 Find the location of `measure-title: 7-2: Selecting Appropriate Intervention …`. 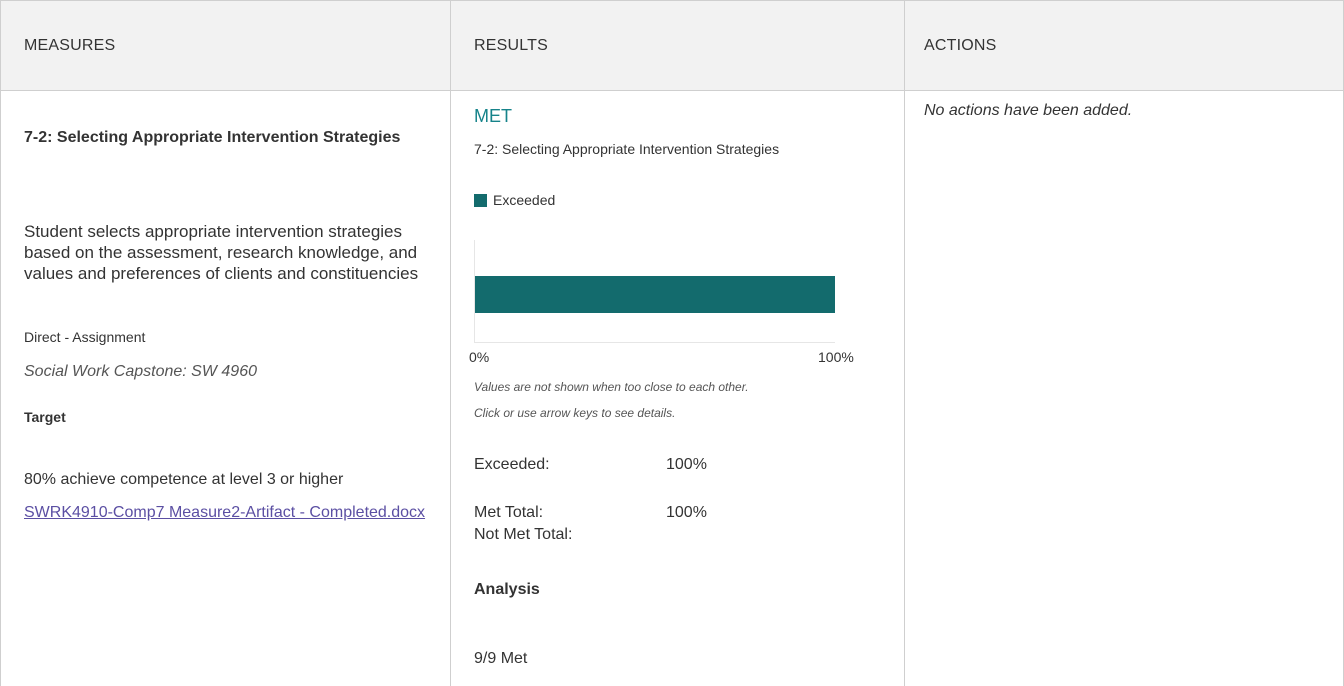

measure-title: 7-2: Selecting Appropriate Intervention … is located at coordinates (212, 137).